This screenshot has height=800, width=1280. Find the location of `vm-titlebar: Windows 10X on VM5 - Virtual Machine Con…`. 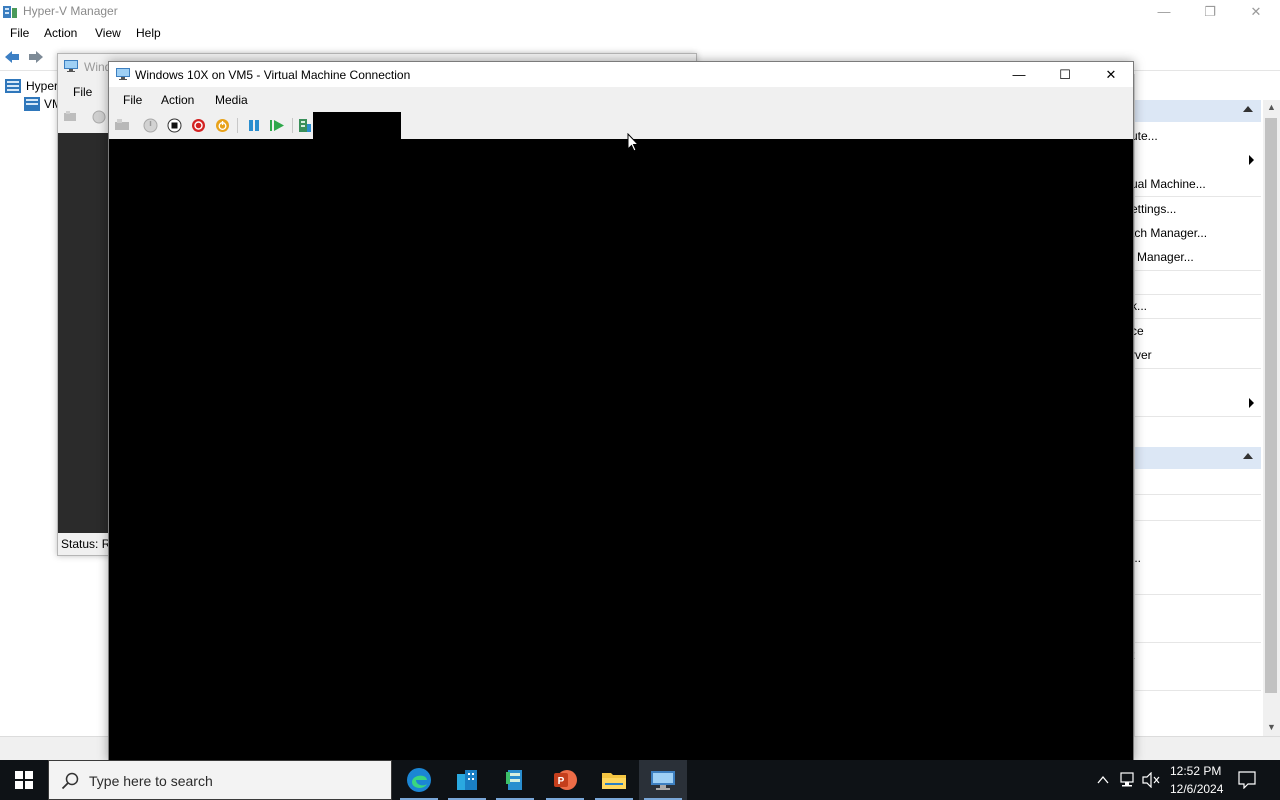

vm-titlebar: Windows 10X on VM5 - Virtual Machine Con… is located at coordinates (621, 74).